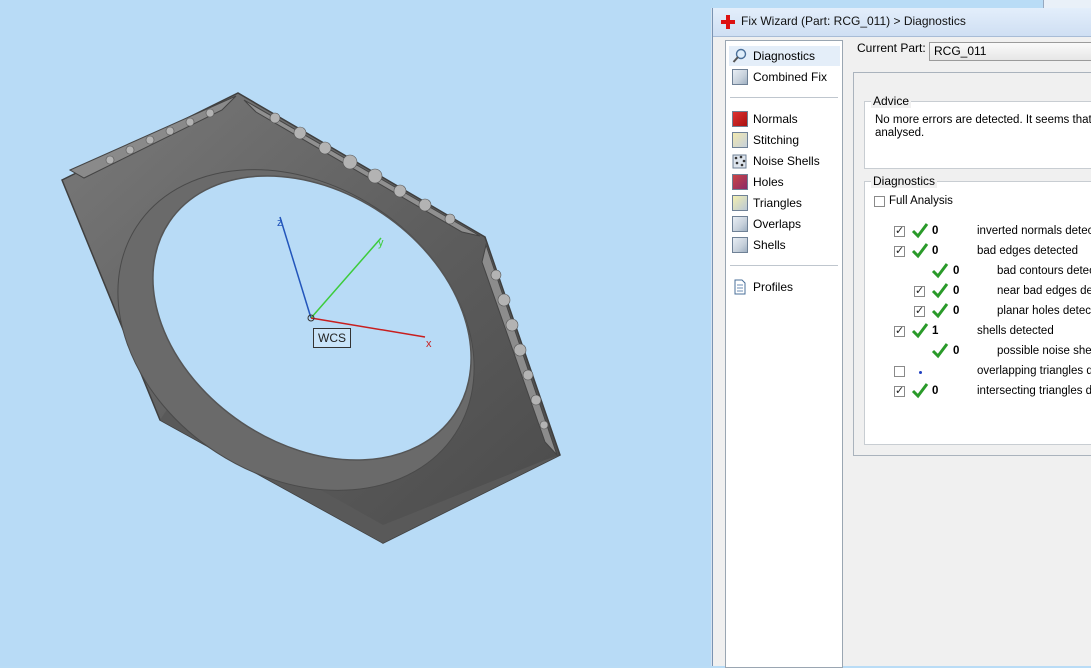 This screenshot has height=668, width=1091. I want to click on diag-label: shells detected, so click(1015, 331).